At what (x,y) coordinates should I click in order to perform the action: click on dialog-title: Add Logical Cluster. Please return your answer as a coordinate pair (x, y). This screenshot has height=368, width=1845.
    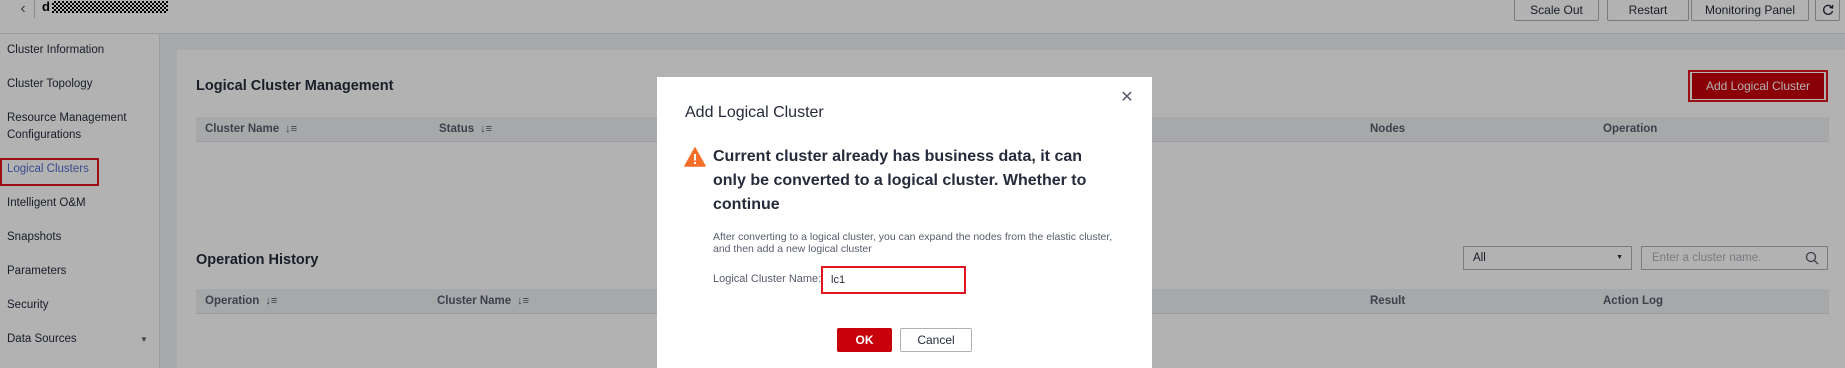
    Looking at the image, I should click on (754, 112).